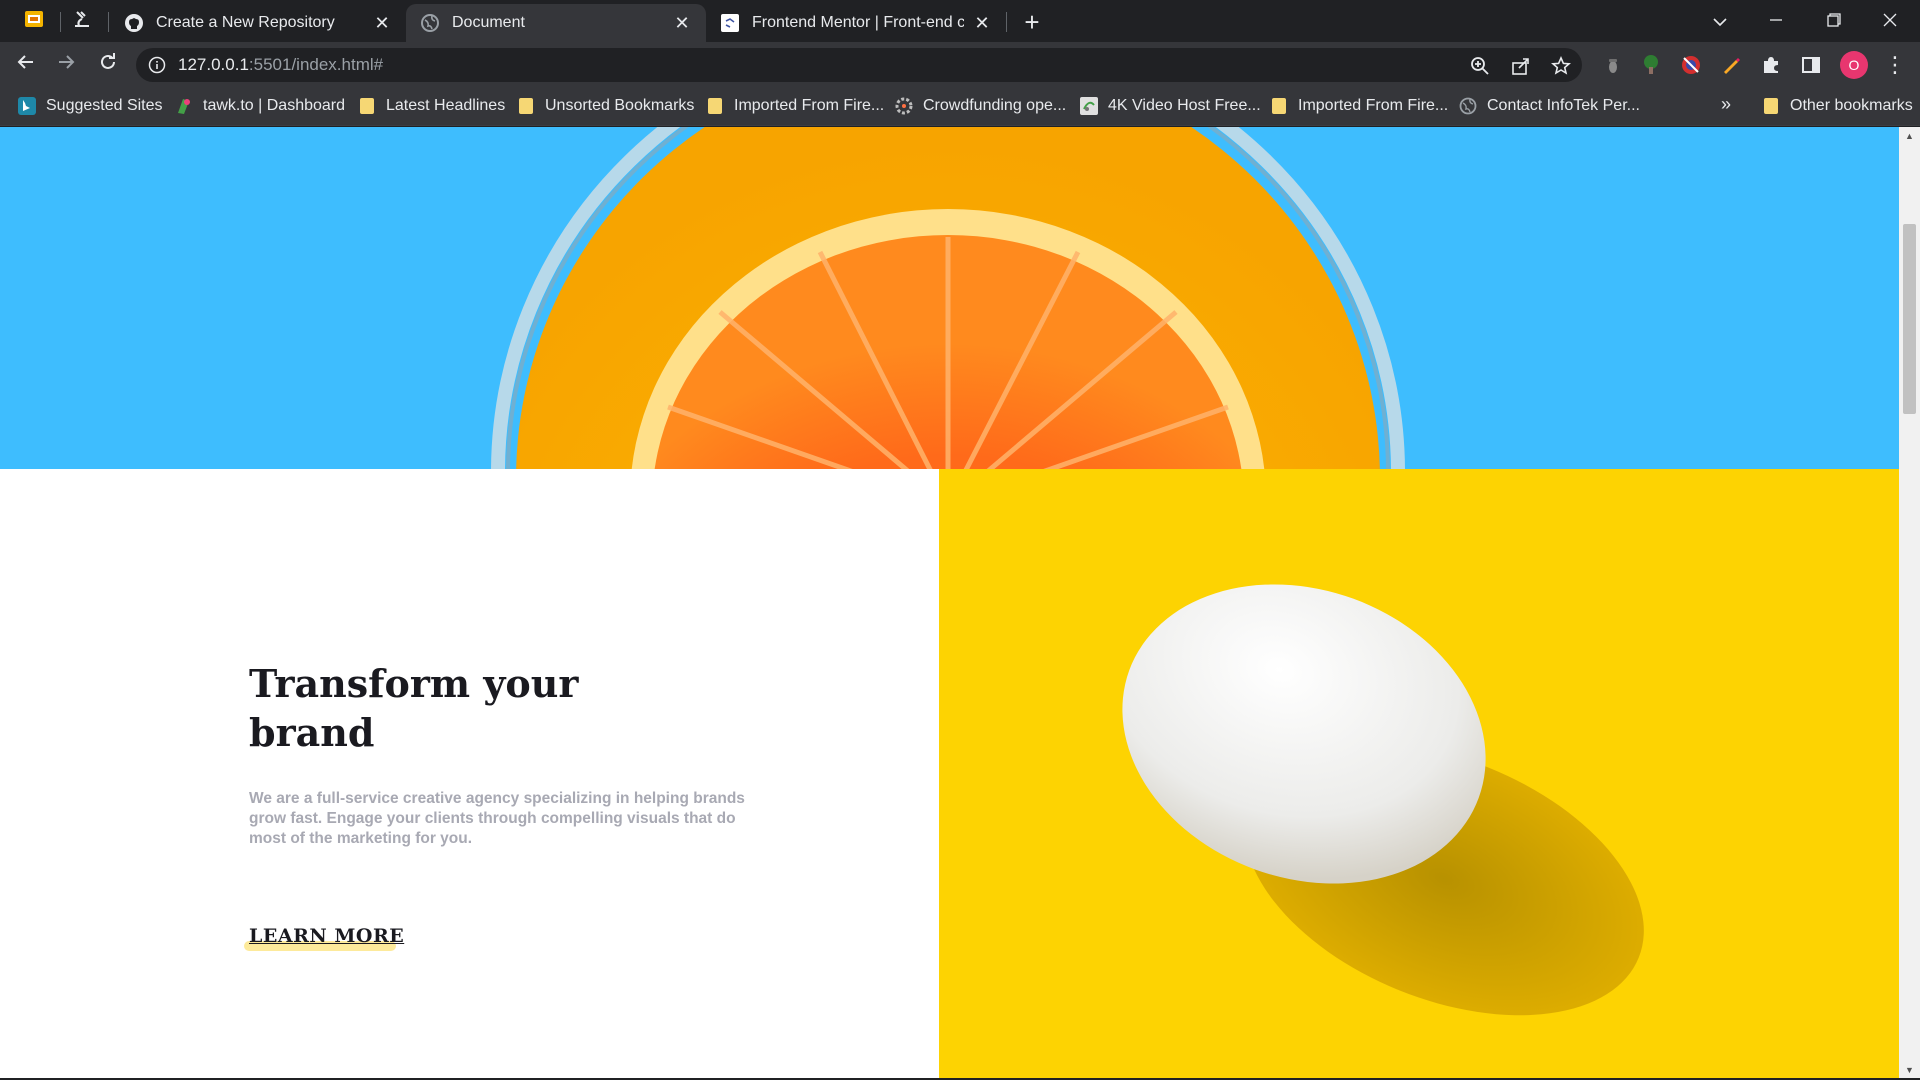  I want to click on vertical-scrollbar: ▲ ▼, so click(1909, 602).